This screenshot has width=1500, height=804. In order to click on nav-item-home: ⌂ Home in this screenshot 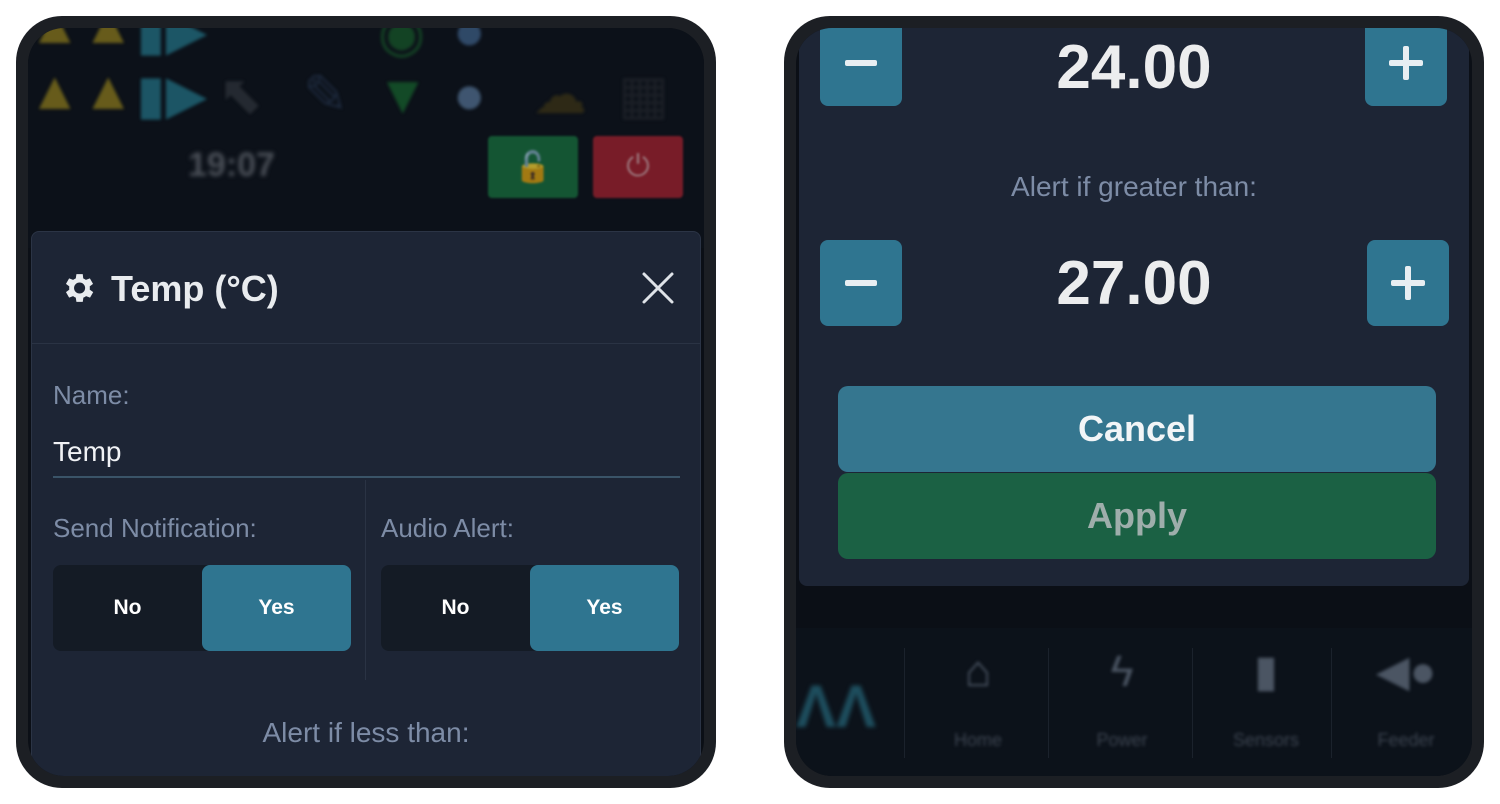, I will do `click(978, 710)`.